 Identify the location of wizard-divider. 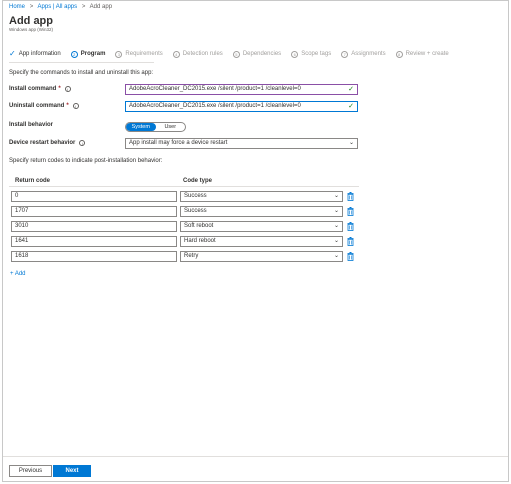
(81, 62).